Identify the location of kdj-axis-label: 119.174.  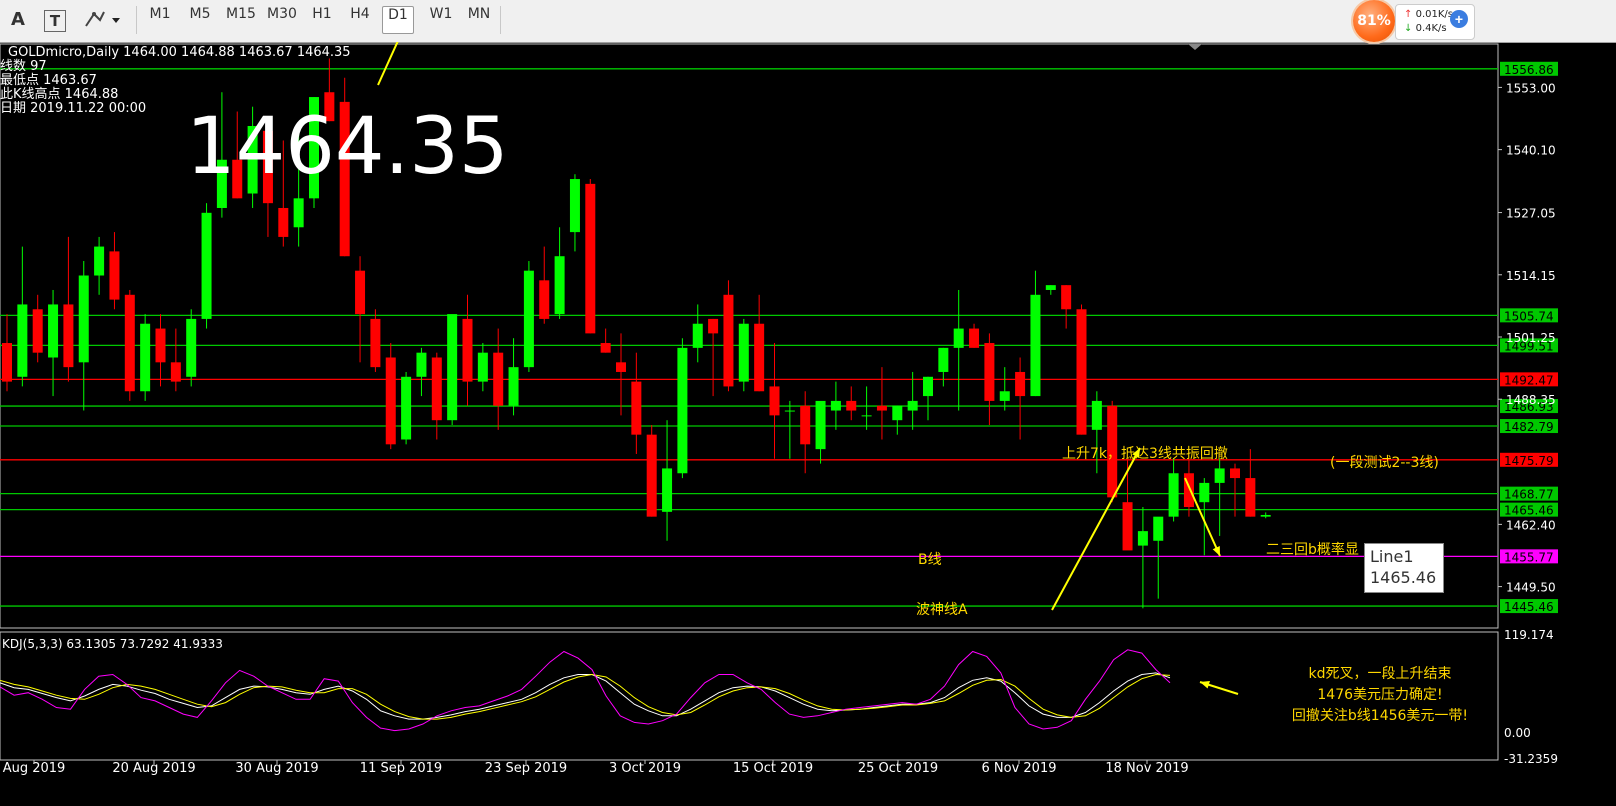
(1529, 635).